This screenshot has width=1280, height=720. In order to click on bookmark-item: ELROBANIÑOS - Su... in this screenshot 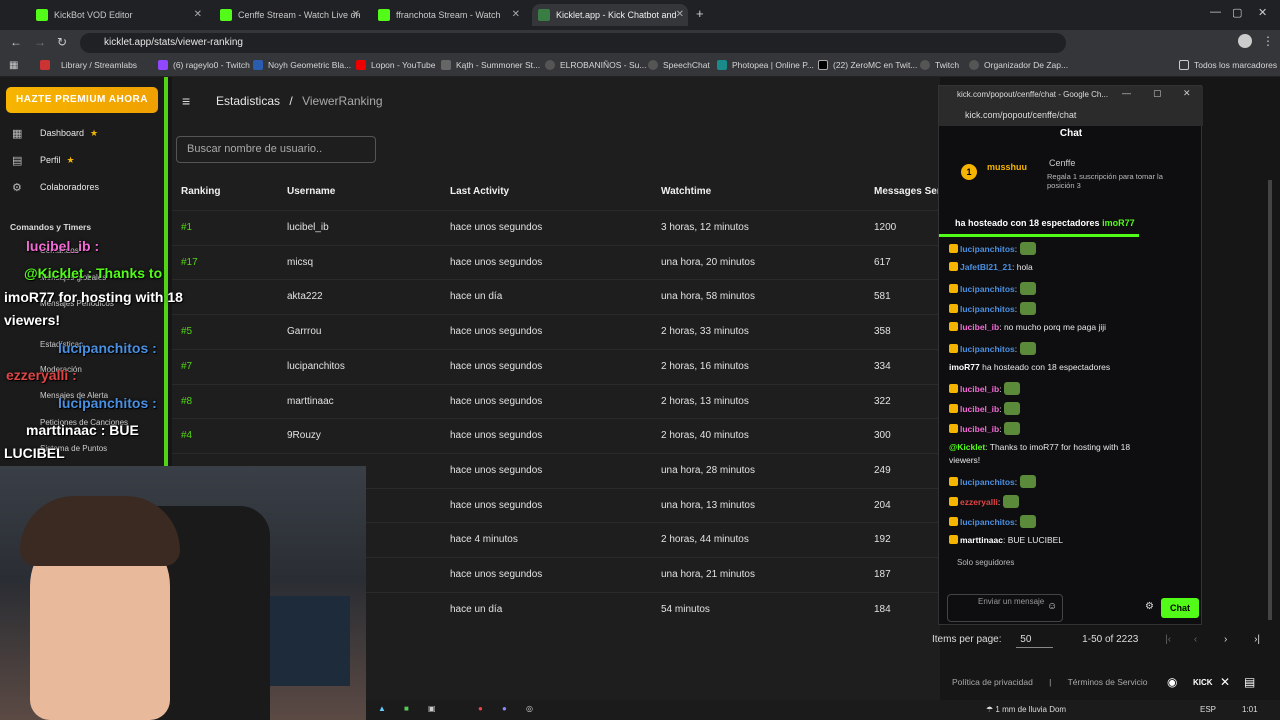, I will do `click(595, 65)`.